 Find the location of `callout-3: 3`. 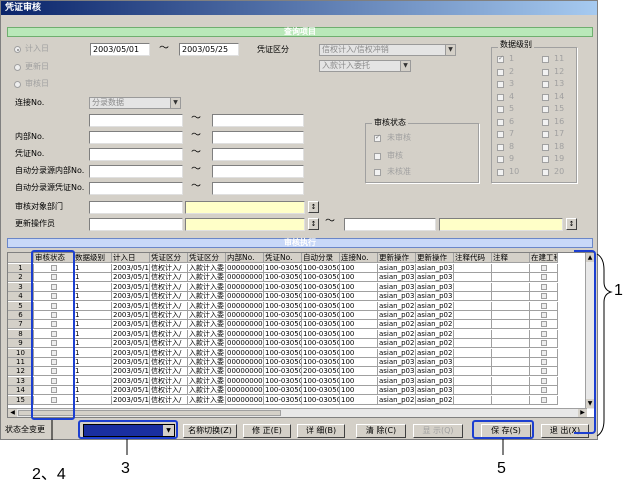

callout-3: 3 is located at coordinates (125, 468).